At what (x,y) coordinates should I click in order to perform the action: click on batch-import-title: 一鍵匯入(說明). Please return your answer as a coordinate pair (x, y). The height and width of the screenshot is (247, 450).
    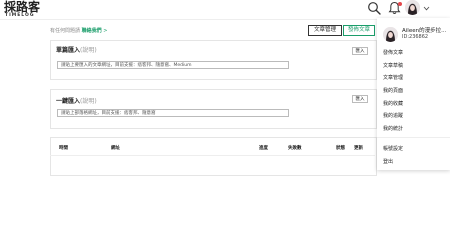
    Looking at the image, I should click on (76, 100).